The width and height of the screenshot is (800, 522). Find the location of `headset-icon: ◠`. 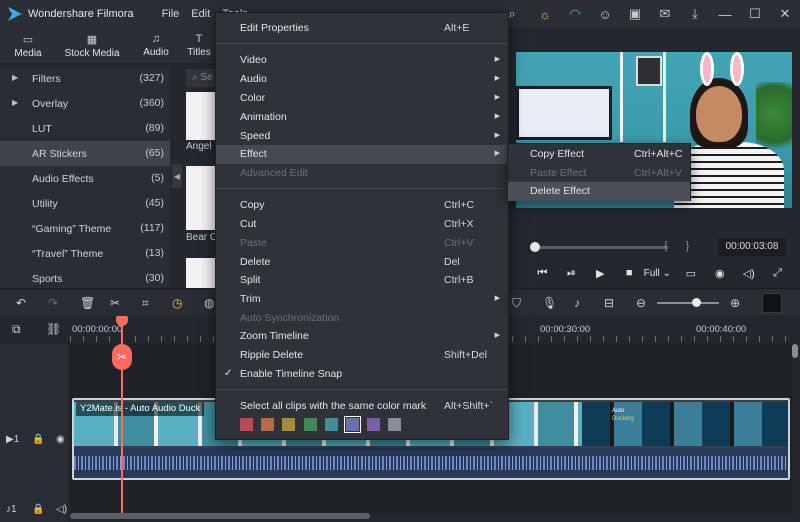

headset-icon: ◠ is located at coordinates (575, 14).